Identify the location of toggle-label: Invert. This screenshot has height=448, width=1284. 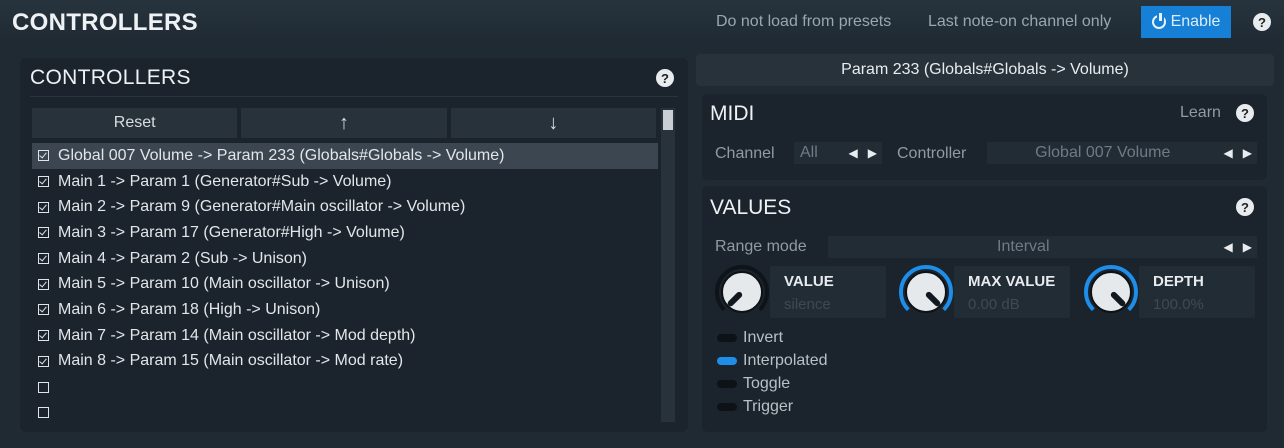
(763, 337).